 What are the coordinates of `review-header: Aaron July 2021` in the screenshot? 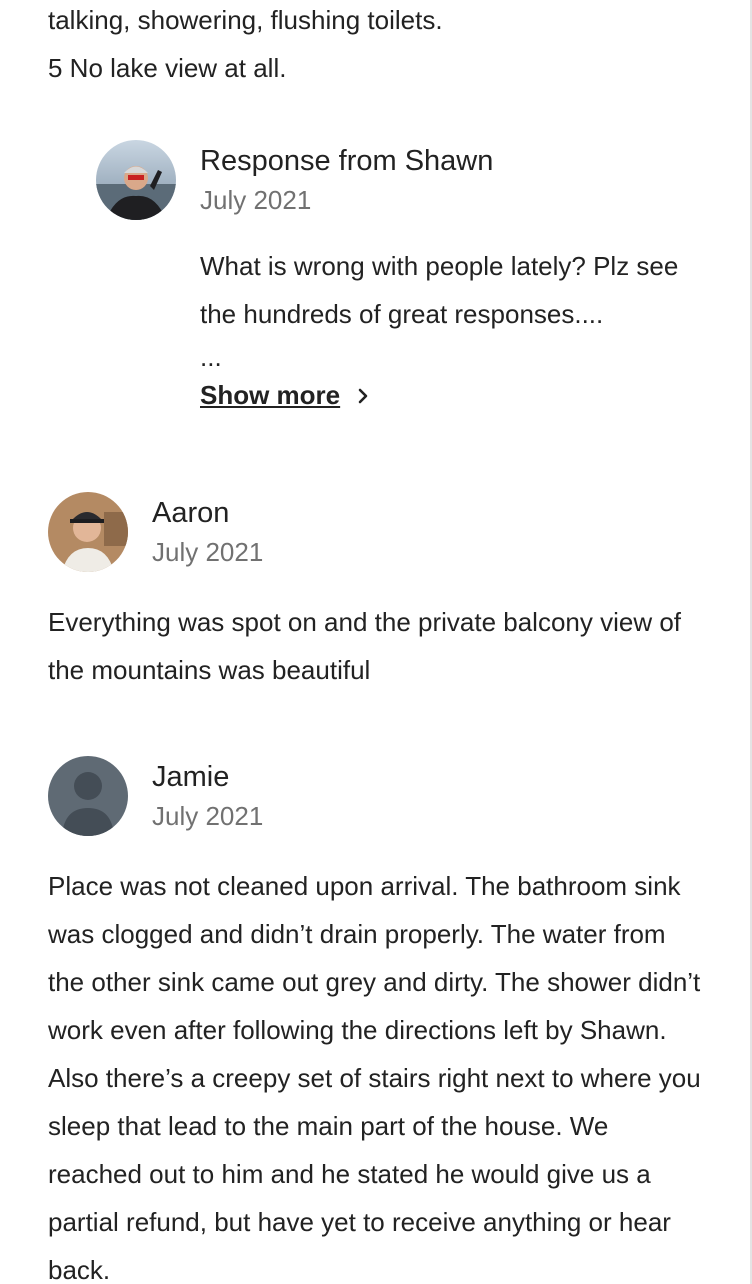 It's located at (378, 532).